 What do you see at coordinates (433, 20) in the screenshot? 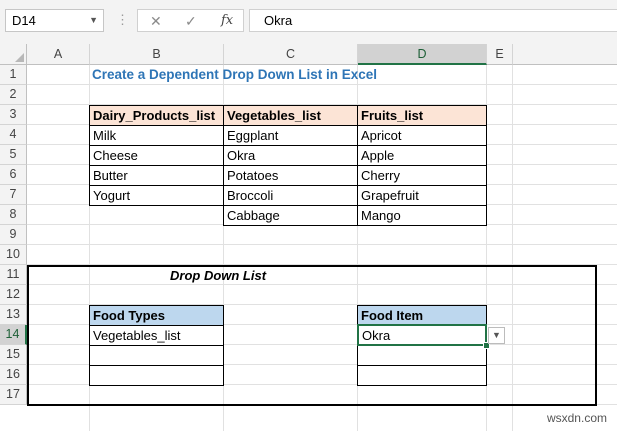
I see `formula-input: Okra` at bounding box center [433, 20].